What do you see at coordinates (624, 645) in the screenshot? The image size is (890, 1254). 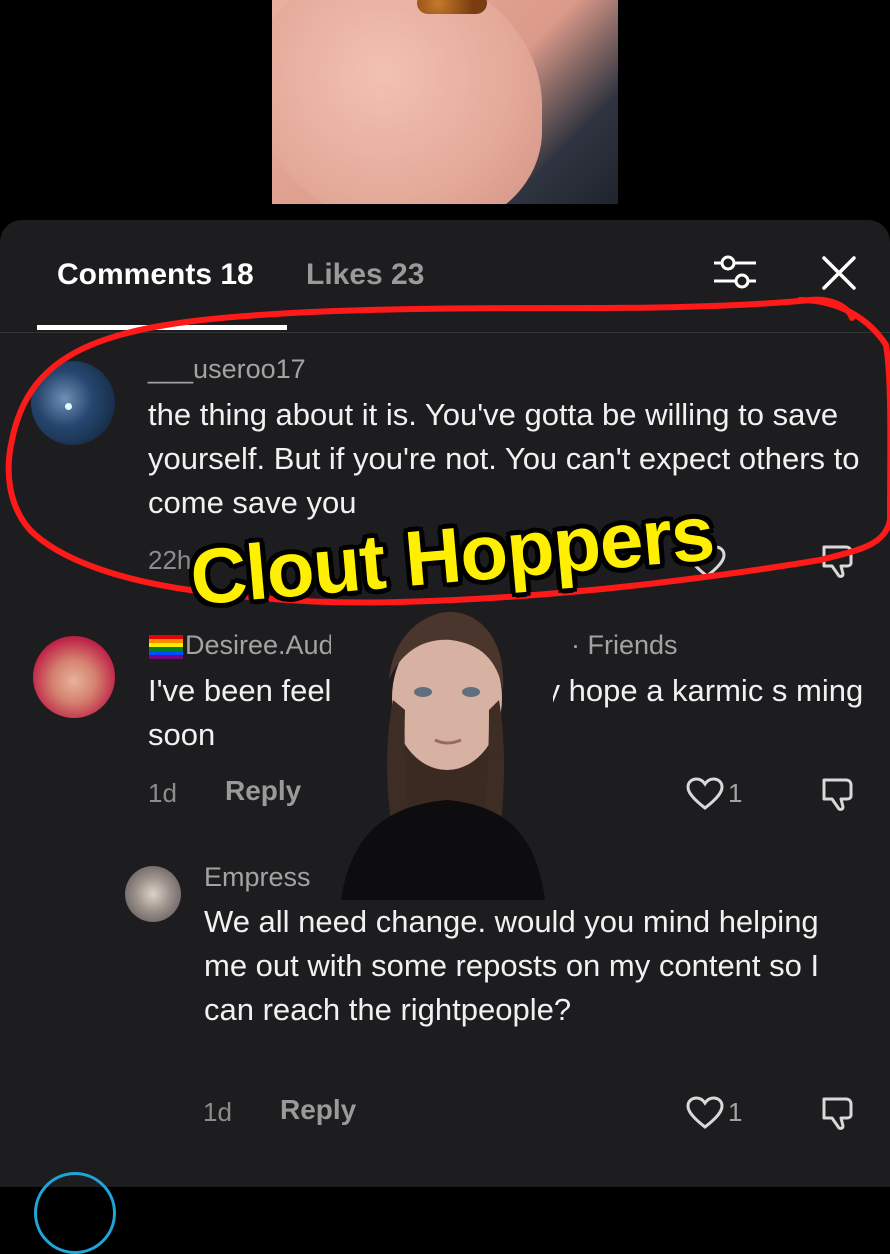 I see `friends-label: · Friends` at bounding box center [624, 645].